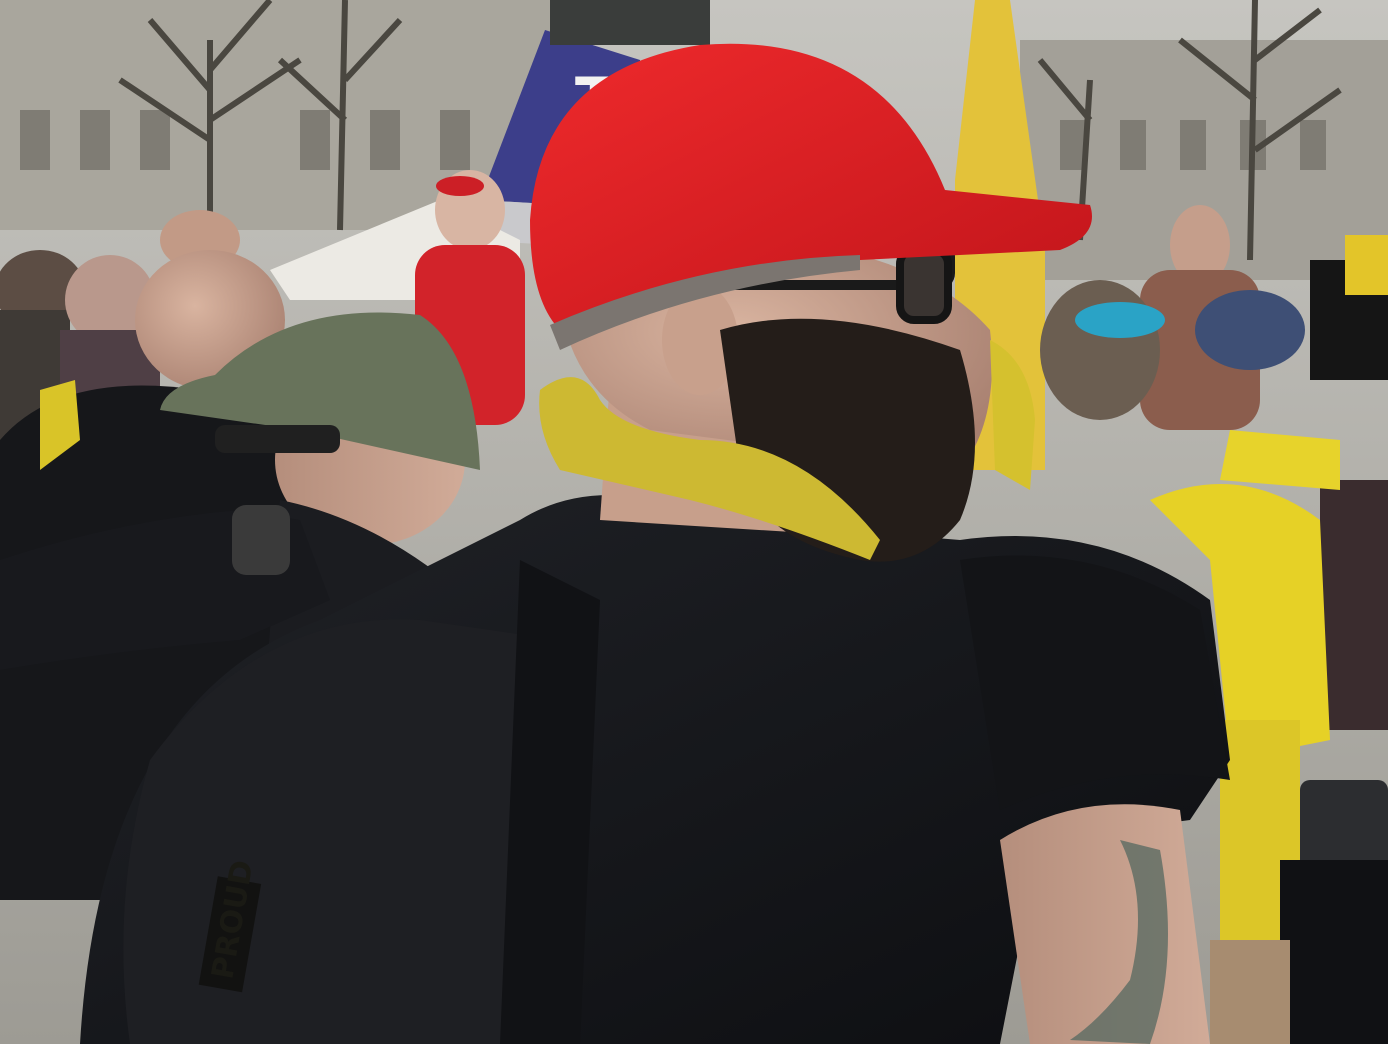  What do you see at coordinates (1105, 924) in the screenshot?
I see `forearm` at bounding box center [1105, 924].